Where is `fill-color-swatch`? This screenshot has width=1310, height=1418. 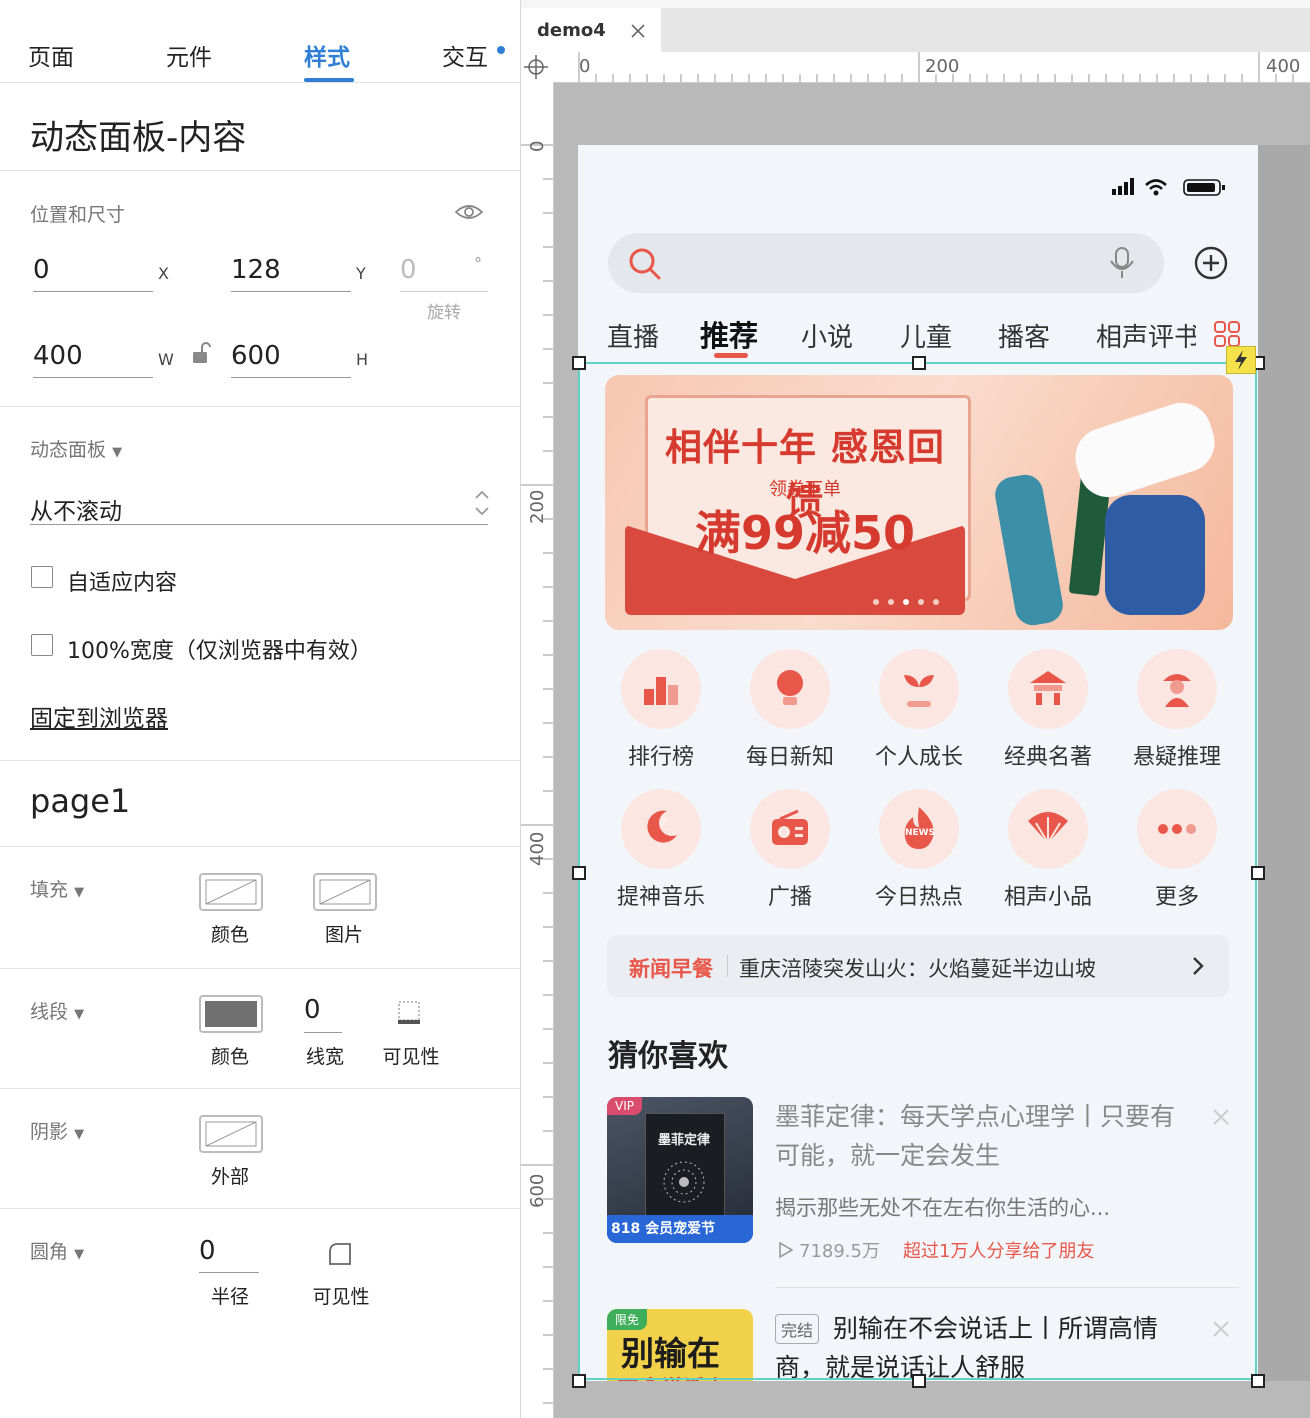 fill-color-swatch is located at coordinates (231, 892).